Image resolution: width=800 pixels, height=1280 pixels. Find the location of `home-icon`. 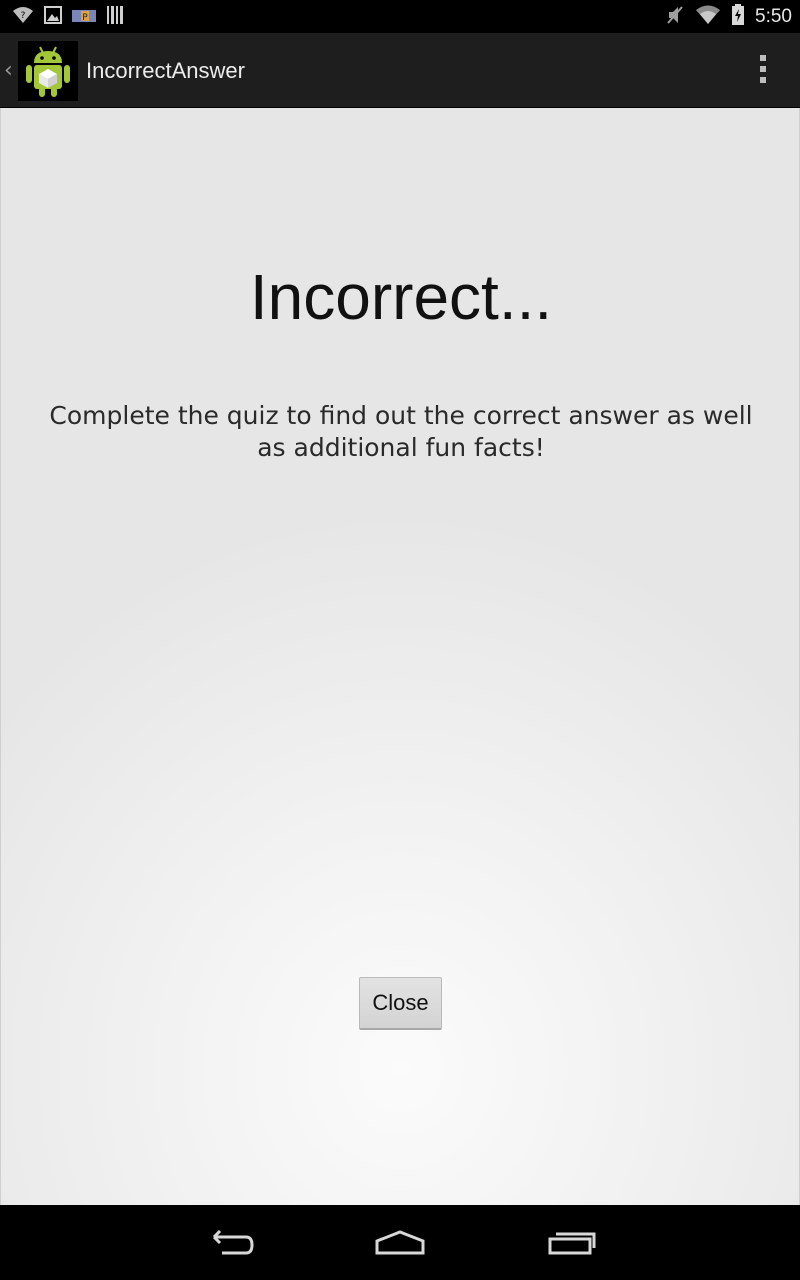

home-icon is located at coordinates (400, 1245).